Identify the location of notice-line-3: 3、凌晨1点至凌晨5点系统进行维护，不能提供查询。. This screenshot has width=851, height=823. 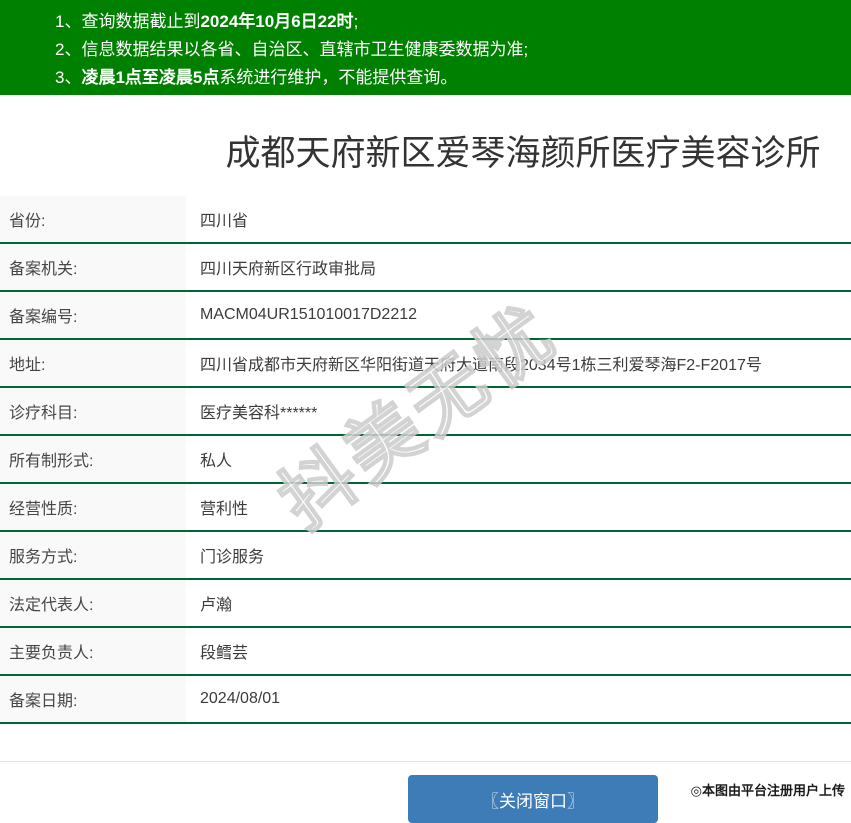
(448, 78).